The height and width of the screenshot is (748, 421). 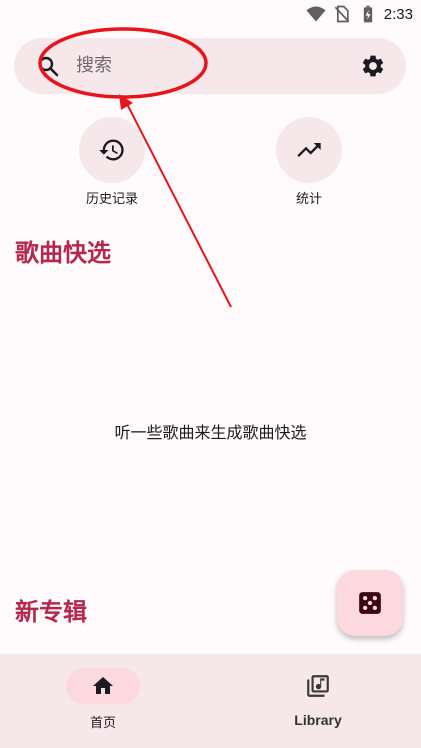 What do you see at coordinates (373, 66) in the screenshot?
I see `settings-icon` at bounding box center [373, 66].